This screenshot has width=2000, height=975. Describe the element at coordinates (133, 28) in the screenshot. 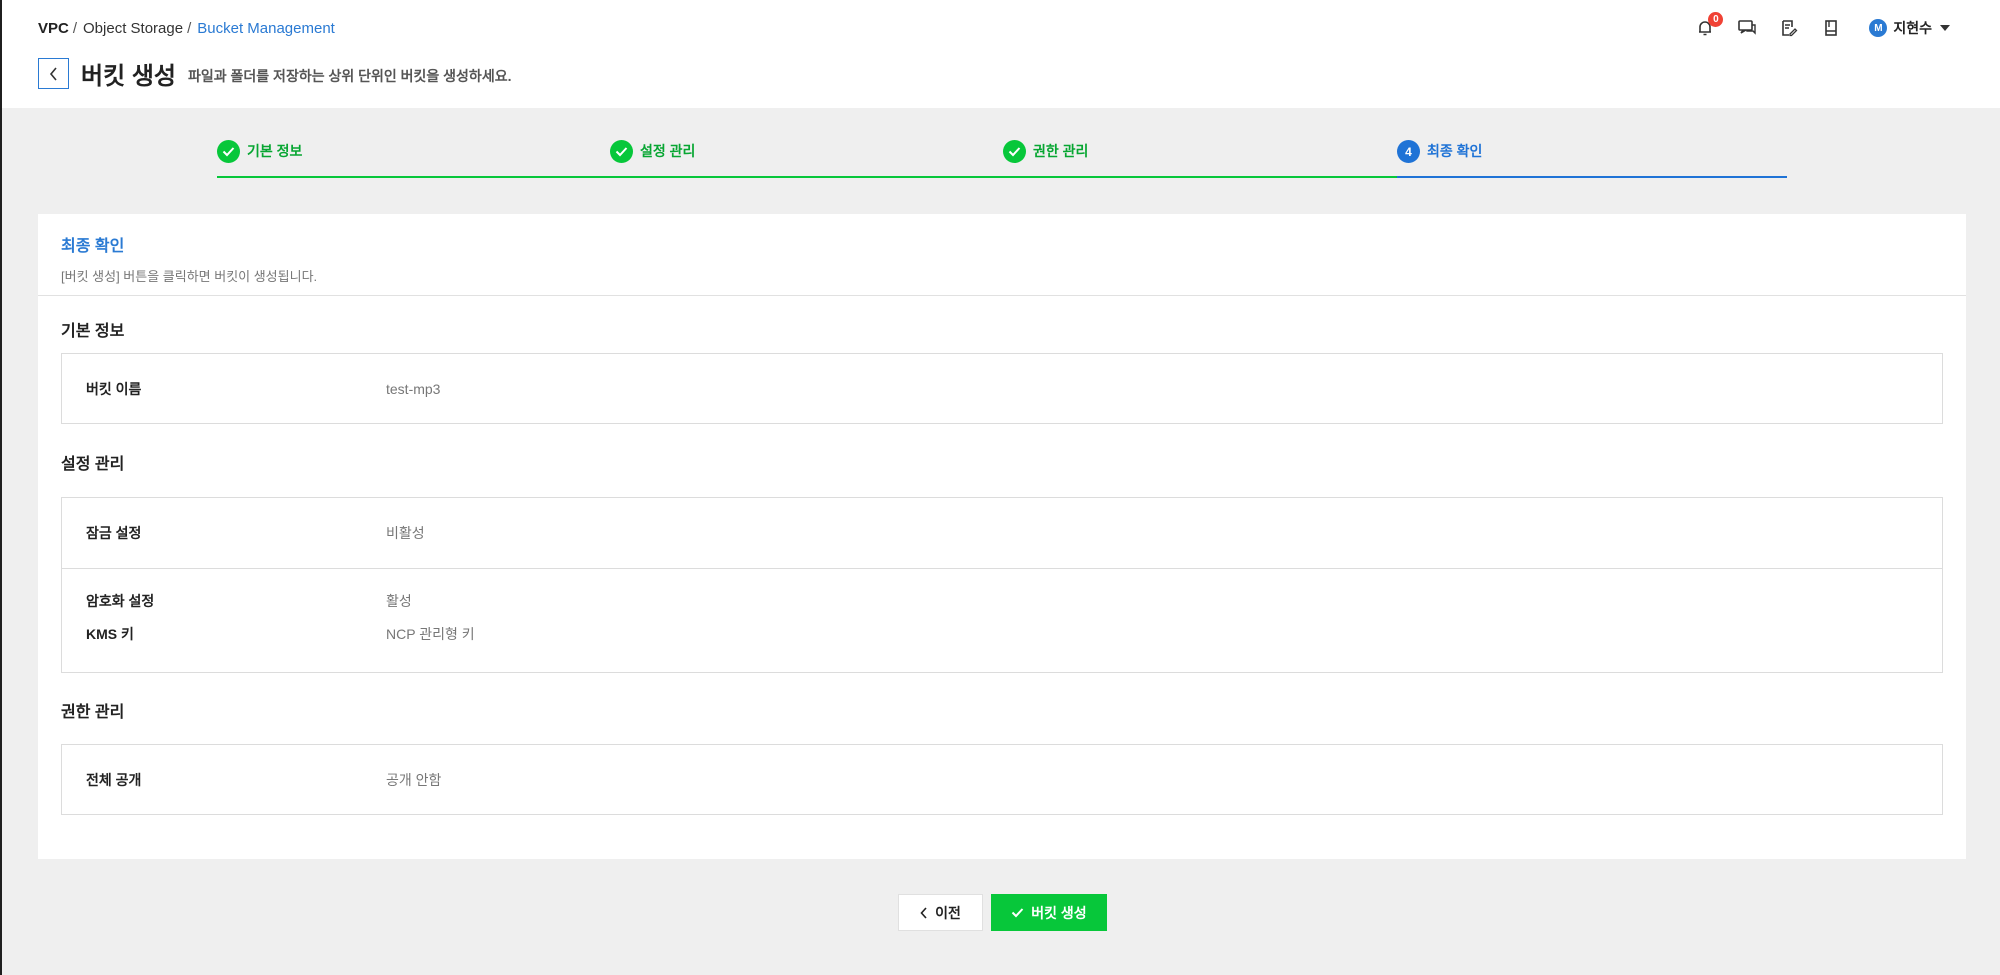

I see `breadcrumb-object-storage: Object Storage` at that location.